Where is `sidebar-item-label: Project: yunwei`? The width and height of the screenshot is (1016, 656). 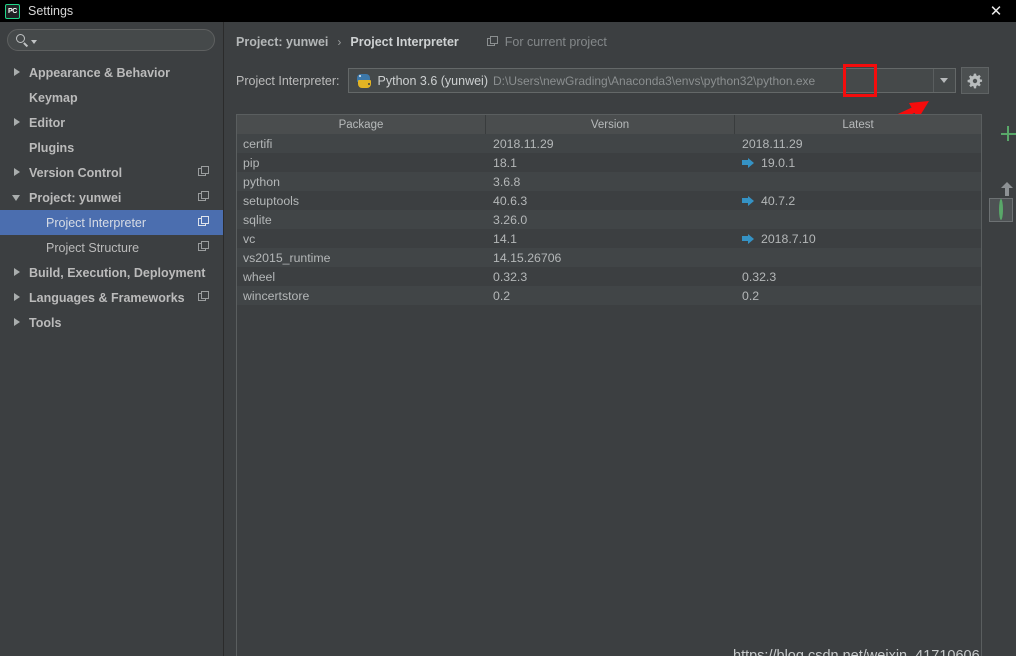 sidebar-item-label: Project: yunwei is located at coordinates (75, 197).